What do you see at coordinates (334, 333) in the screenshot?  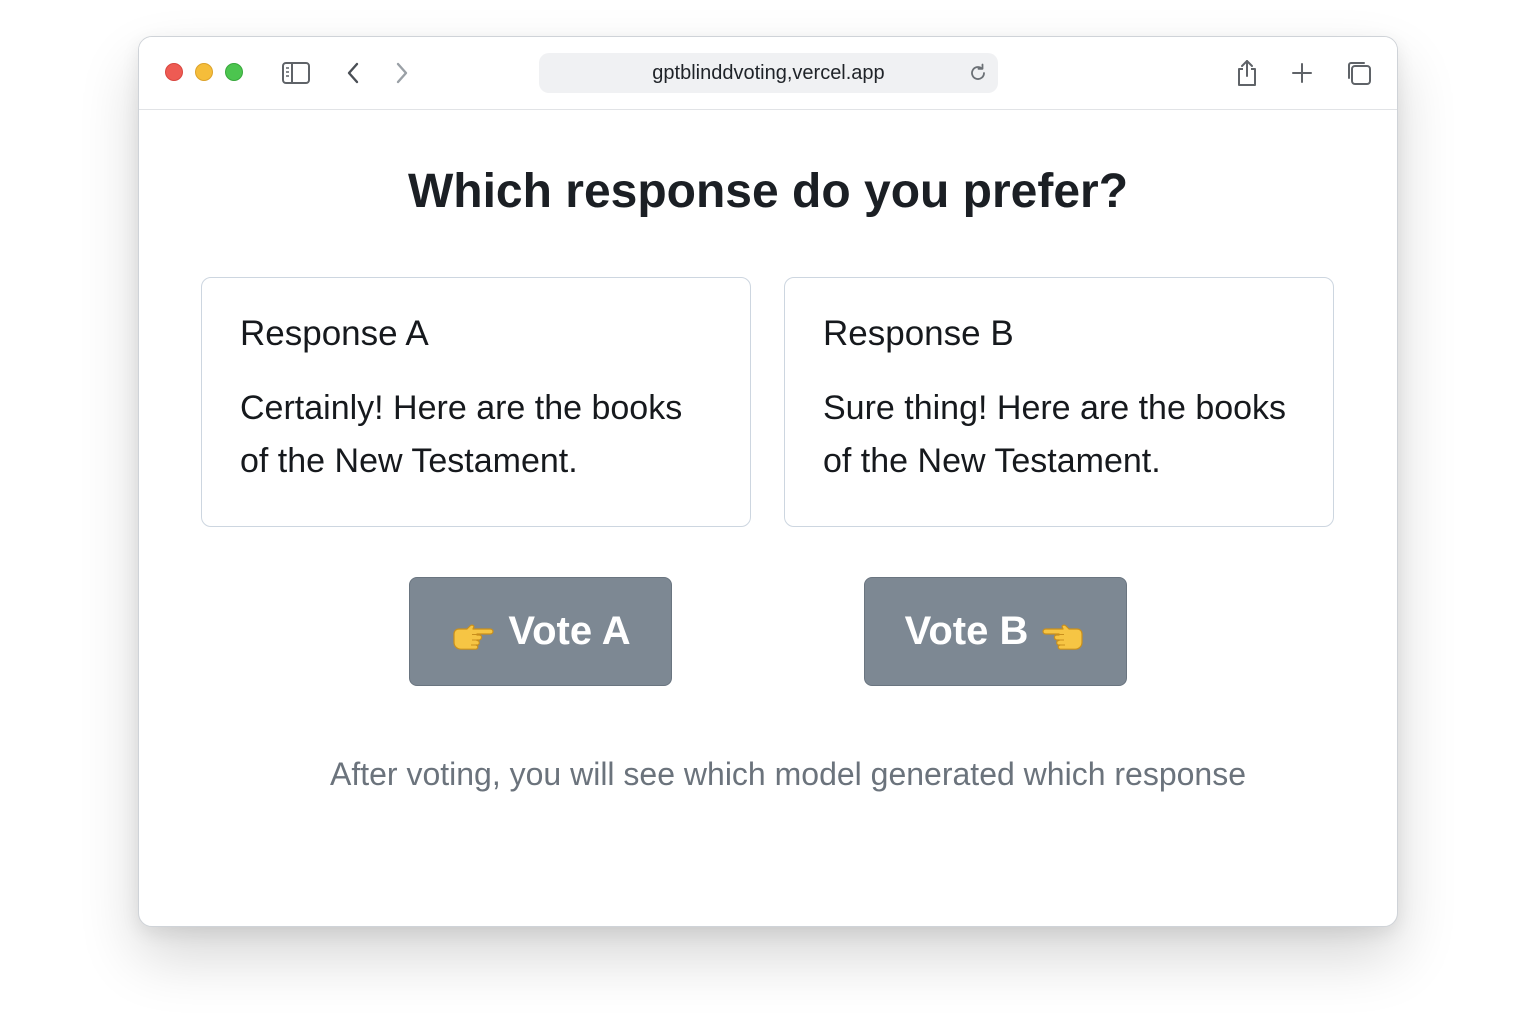 I see `response-a-heading: Response A` at bounding box center [334, 333].